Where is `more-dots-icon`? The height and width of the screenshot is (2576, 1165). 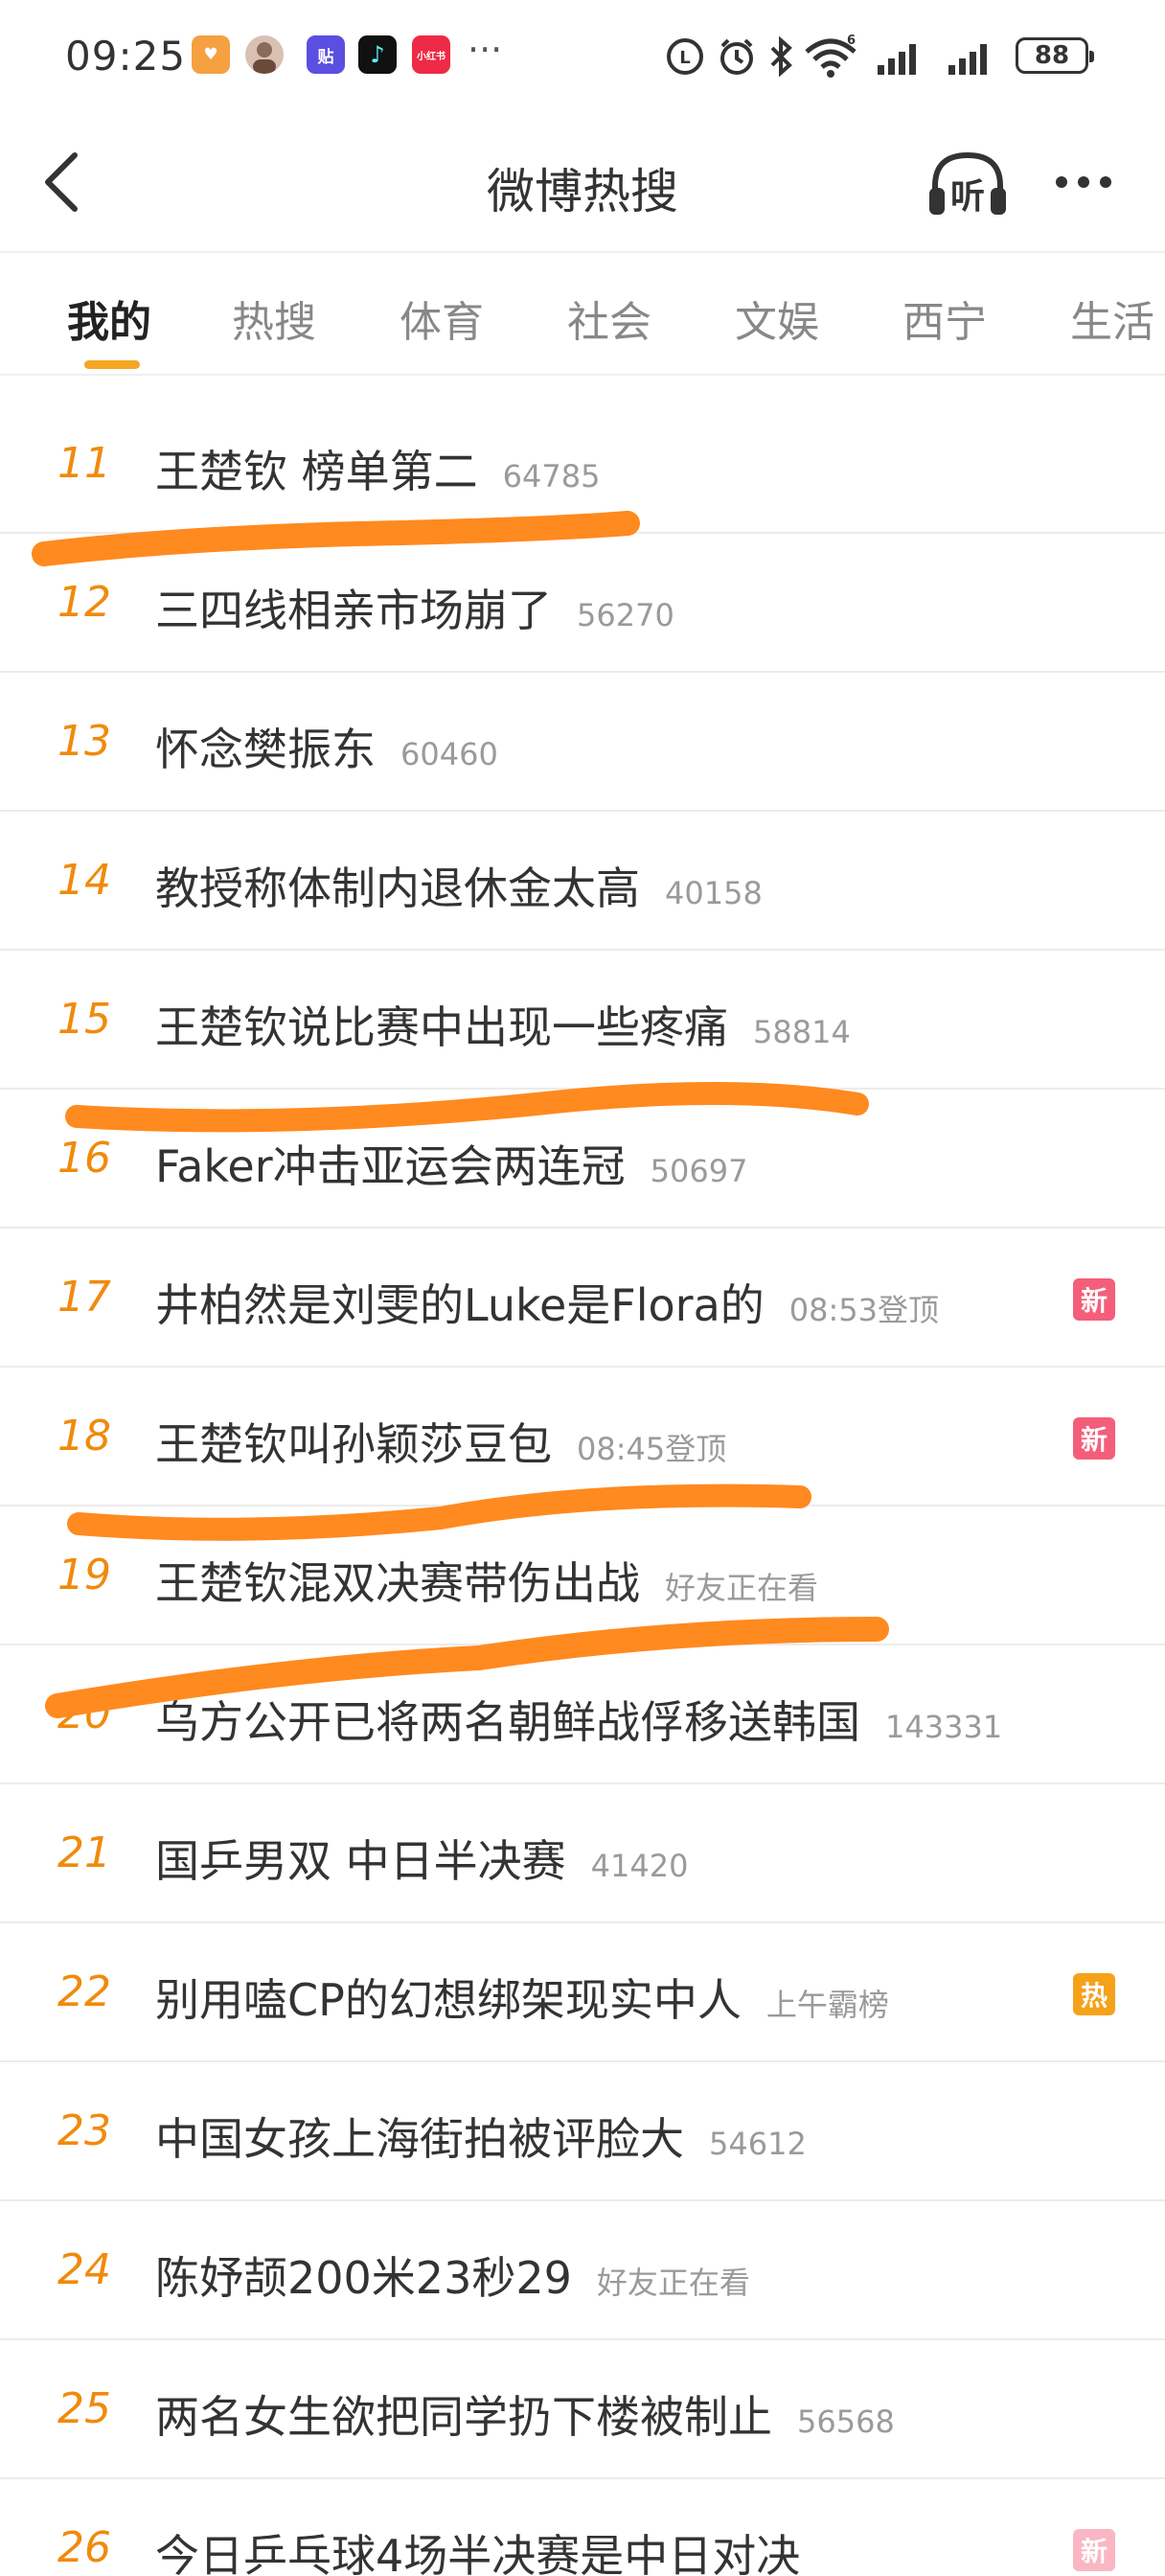
more-dots-icon is located at coordinates (1083, 182).